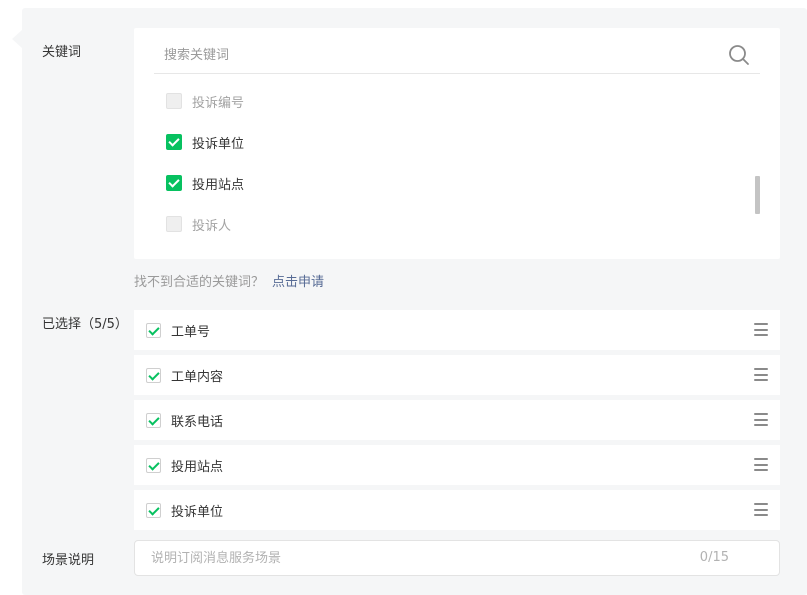  Describe the element at coordinates (218, 103) in the screenshot. I see `keyword-option-label: 投诉编号` at that location.